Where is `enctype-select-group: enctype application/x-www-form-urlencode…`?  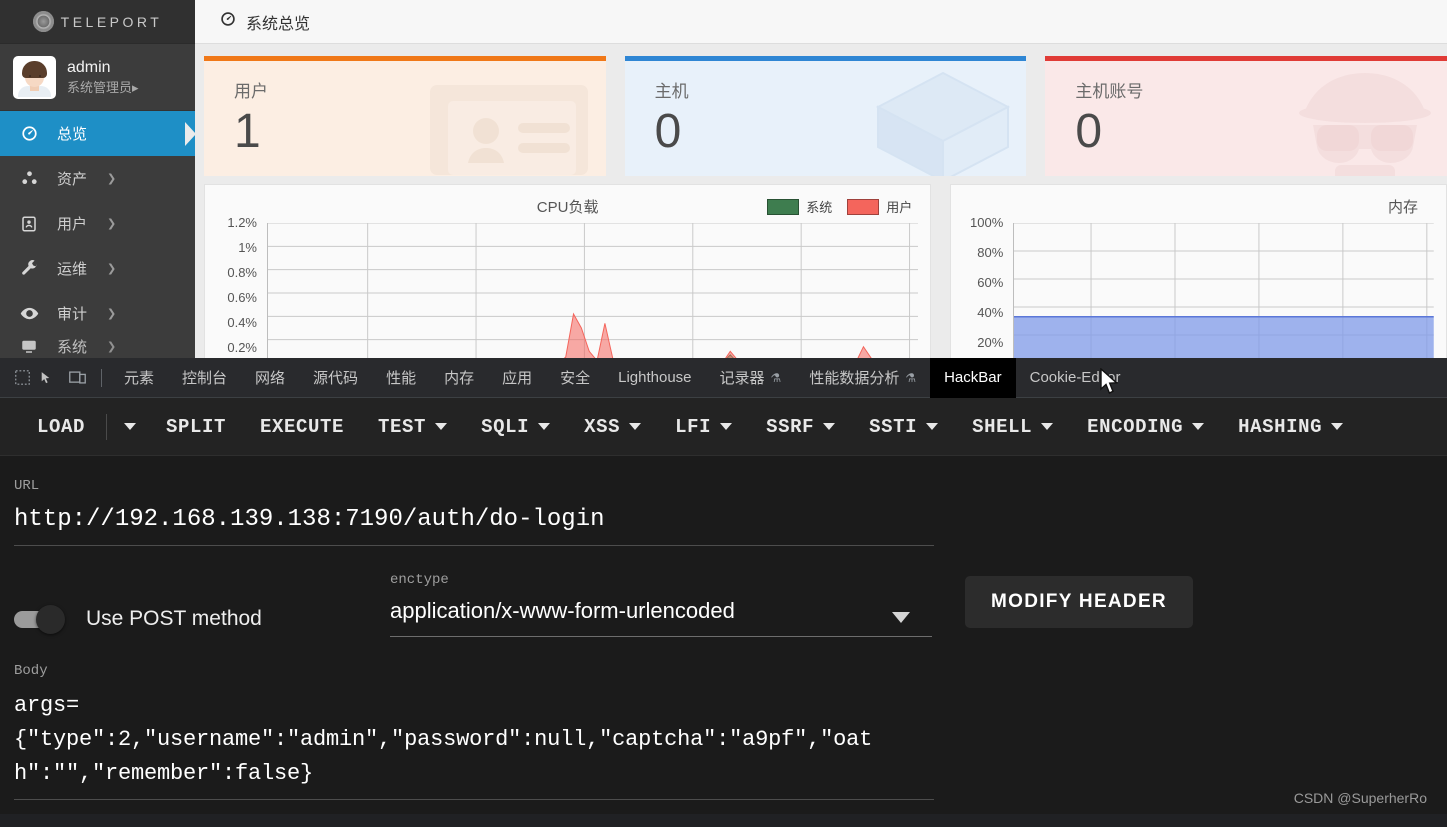 enctype-select-group: enctype application/x-www-form-urlencode… is located at coordinates (661, 604).